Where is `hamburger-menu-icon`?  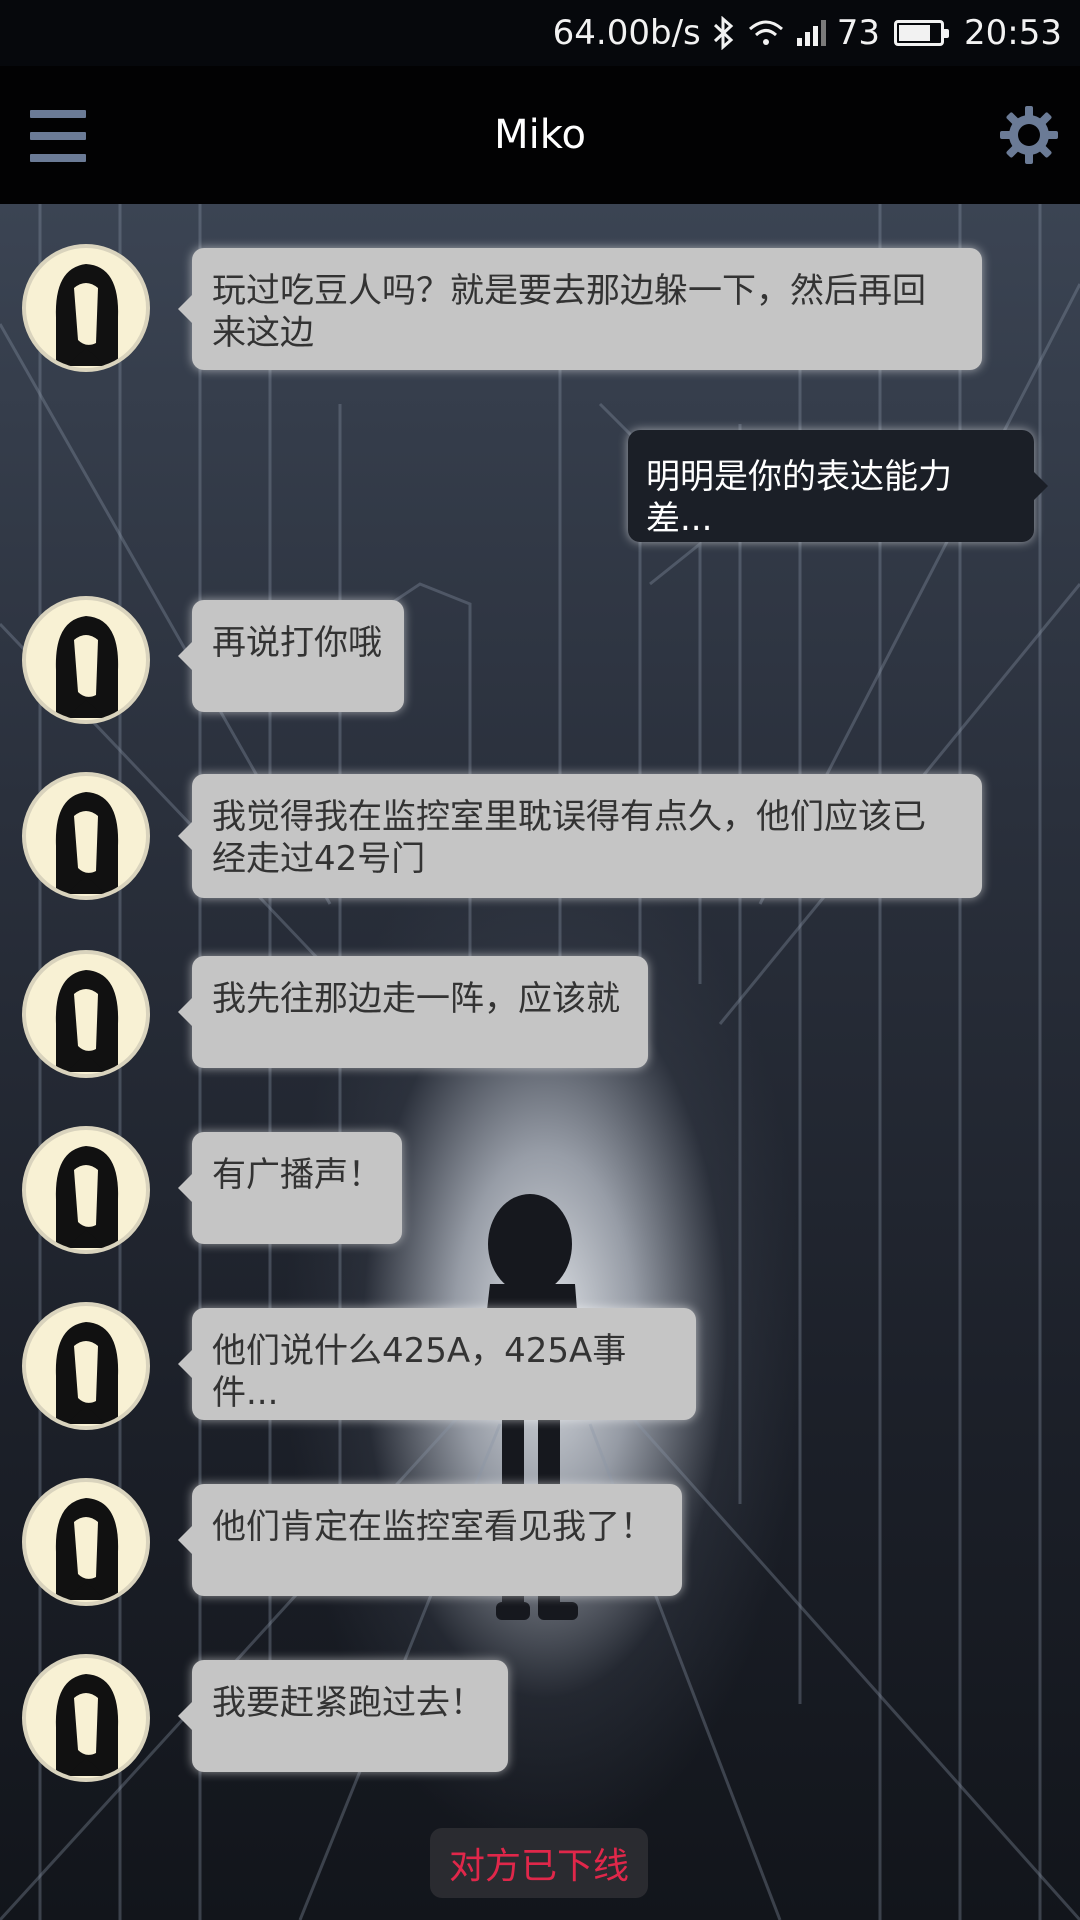
hamburger-menu-icon is located at coordinates (58, 136).